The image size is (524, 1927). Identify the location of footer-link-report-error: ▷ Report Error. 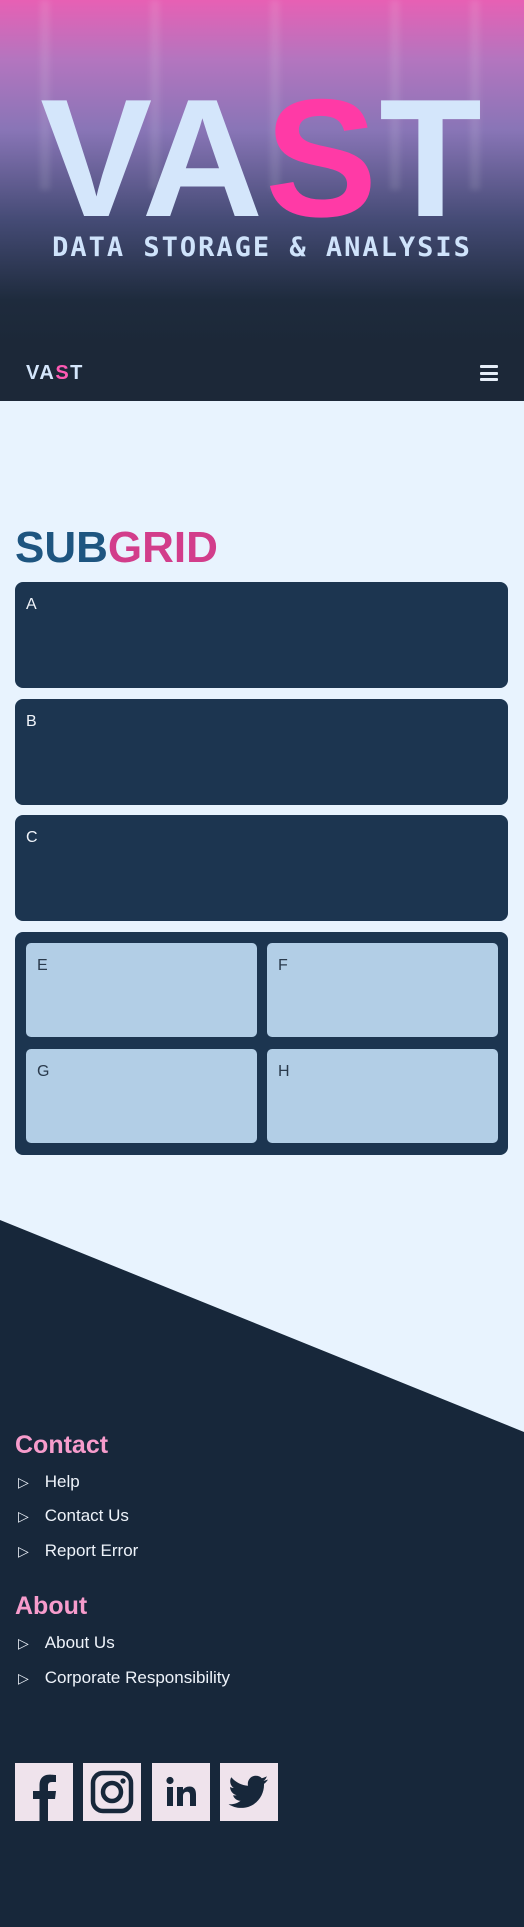
(78, 1551).